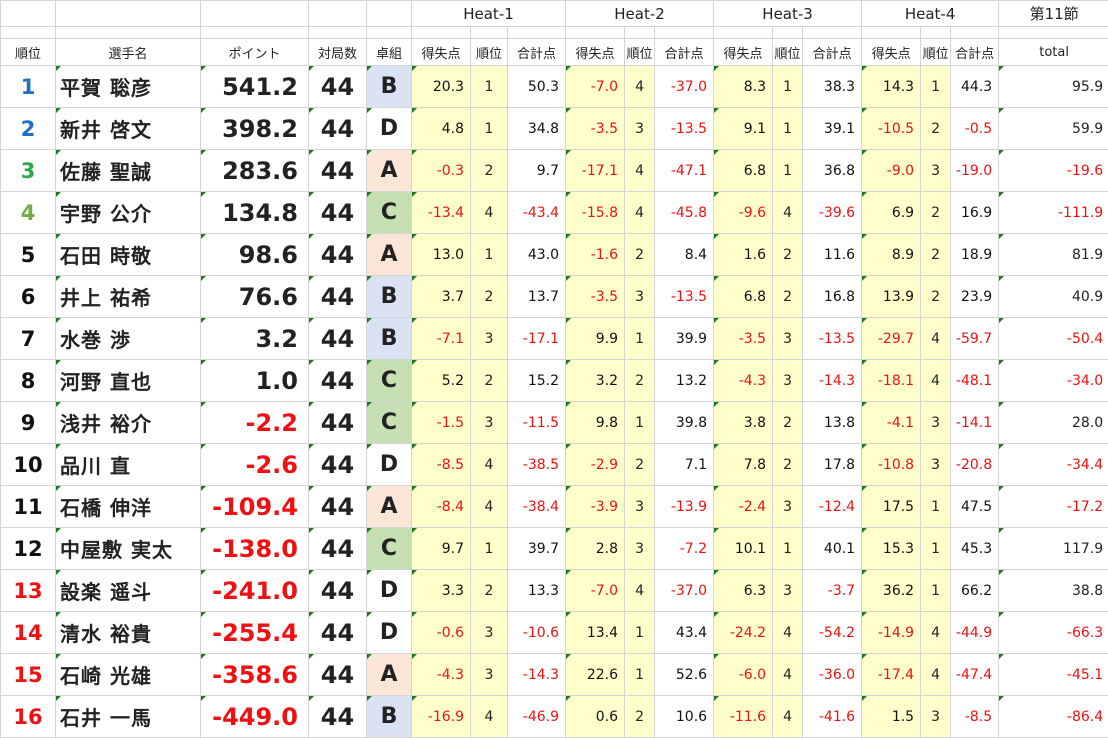 Image resolution: width=1108 pixels, height=738 pixels. I want to click on rank-cell: 7, so click(28, 339).